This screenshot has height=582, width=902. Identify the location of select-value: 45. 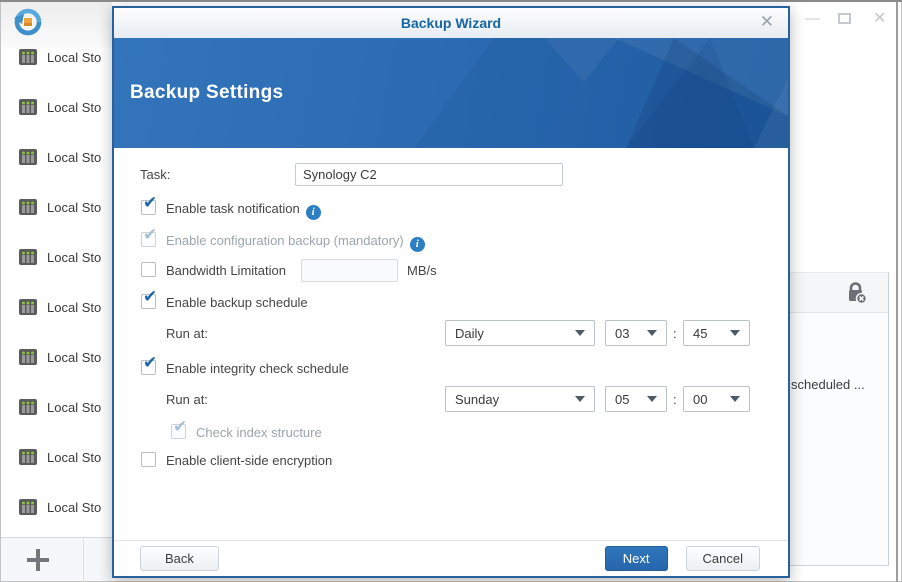
(700, 333).